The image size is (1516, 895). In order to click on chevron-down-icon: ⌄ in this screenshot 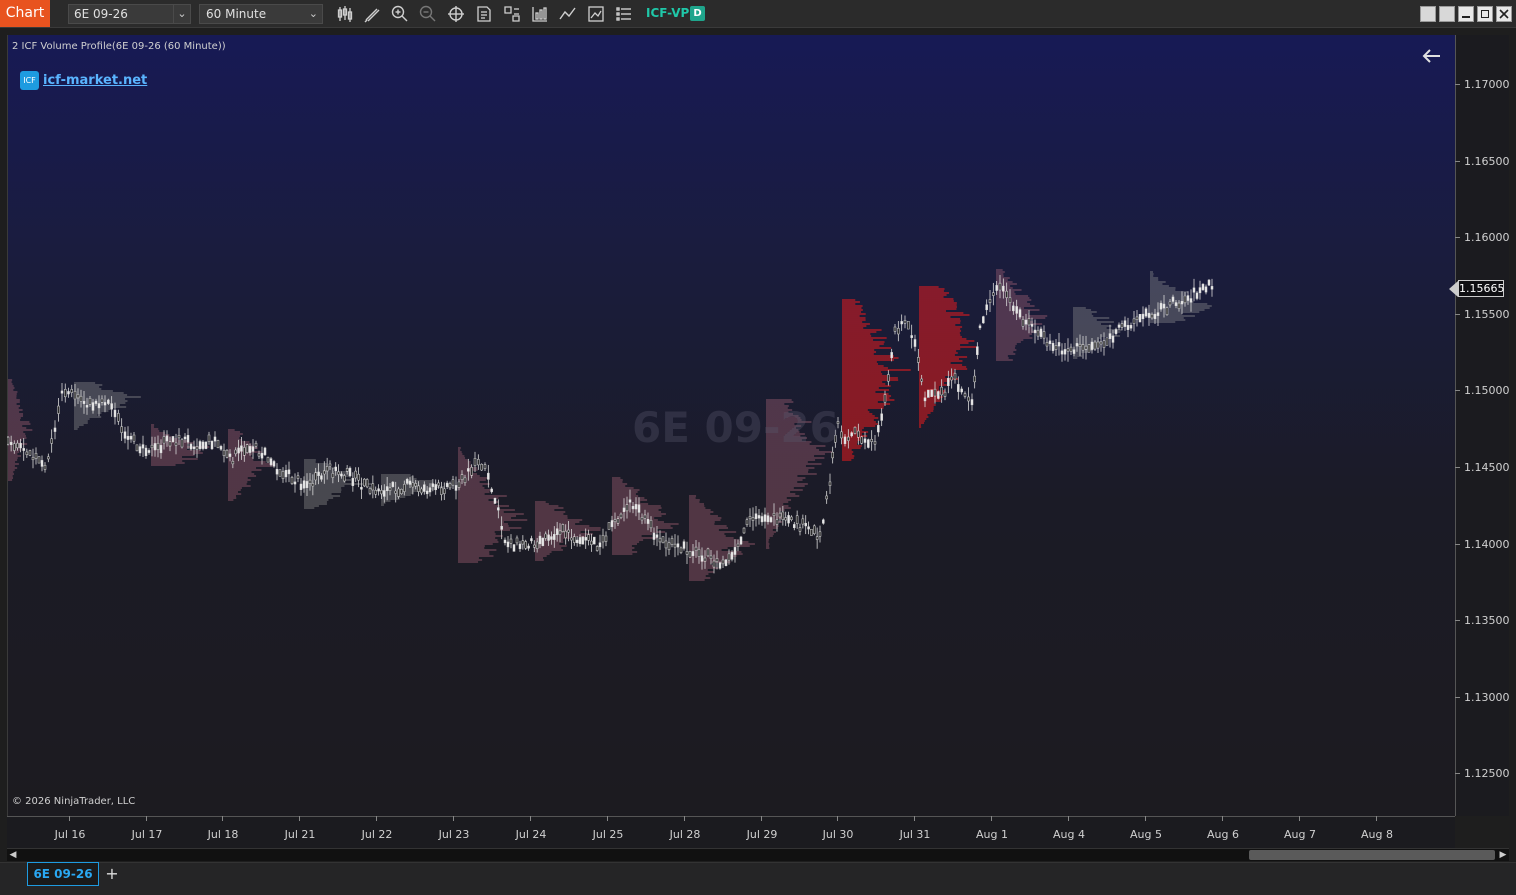, I will do `click(313, 13)`.